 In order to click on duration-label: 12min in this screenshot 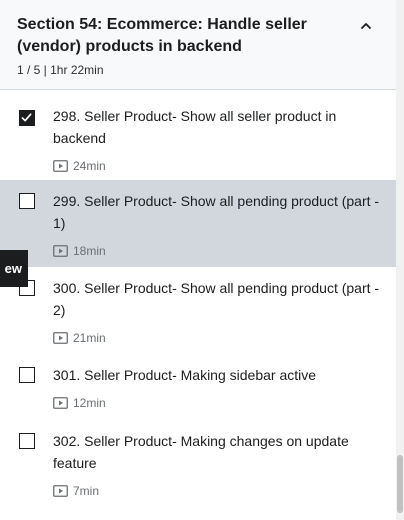, I will do `click(89, 403)`.